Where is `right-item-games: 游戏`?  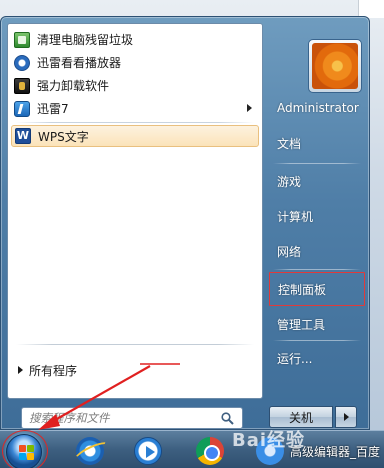
right-item-games: 游戏 is located at coordinates (317, 181).